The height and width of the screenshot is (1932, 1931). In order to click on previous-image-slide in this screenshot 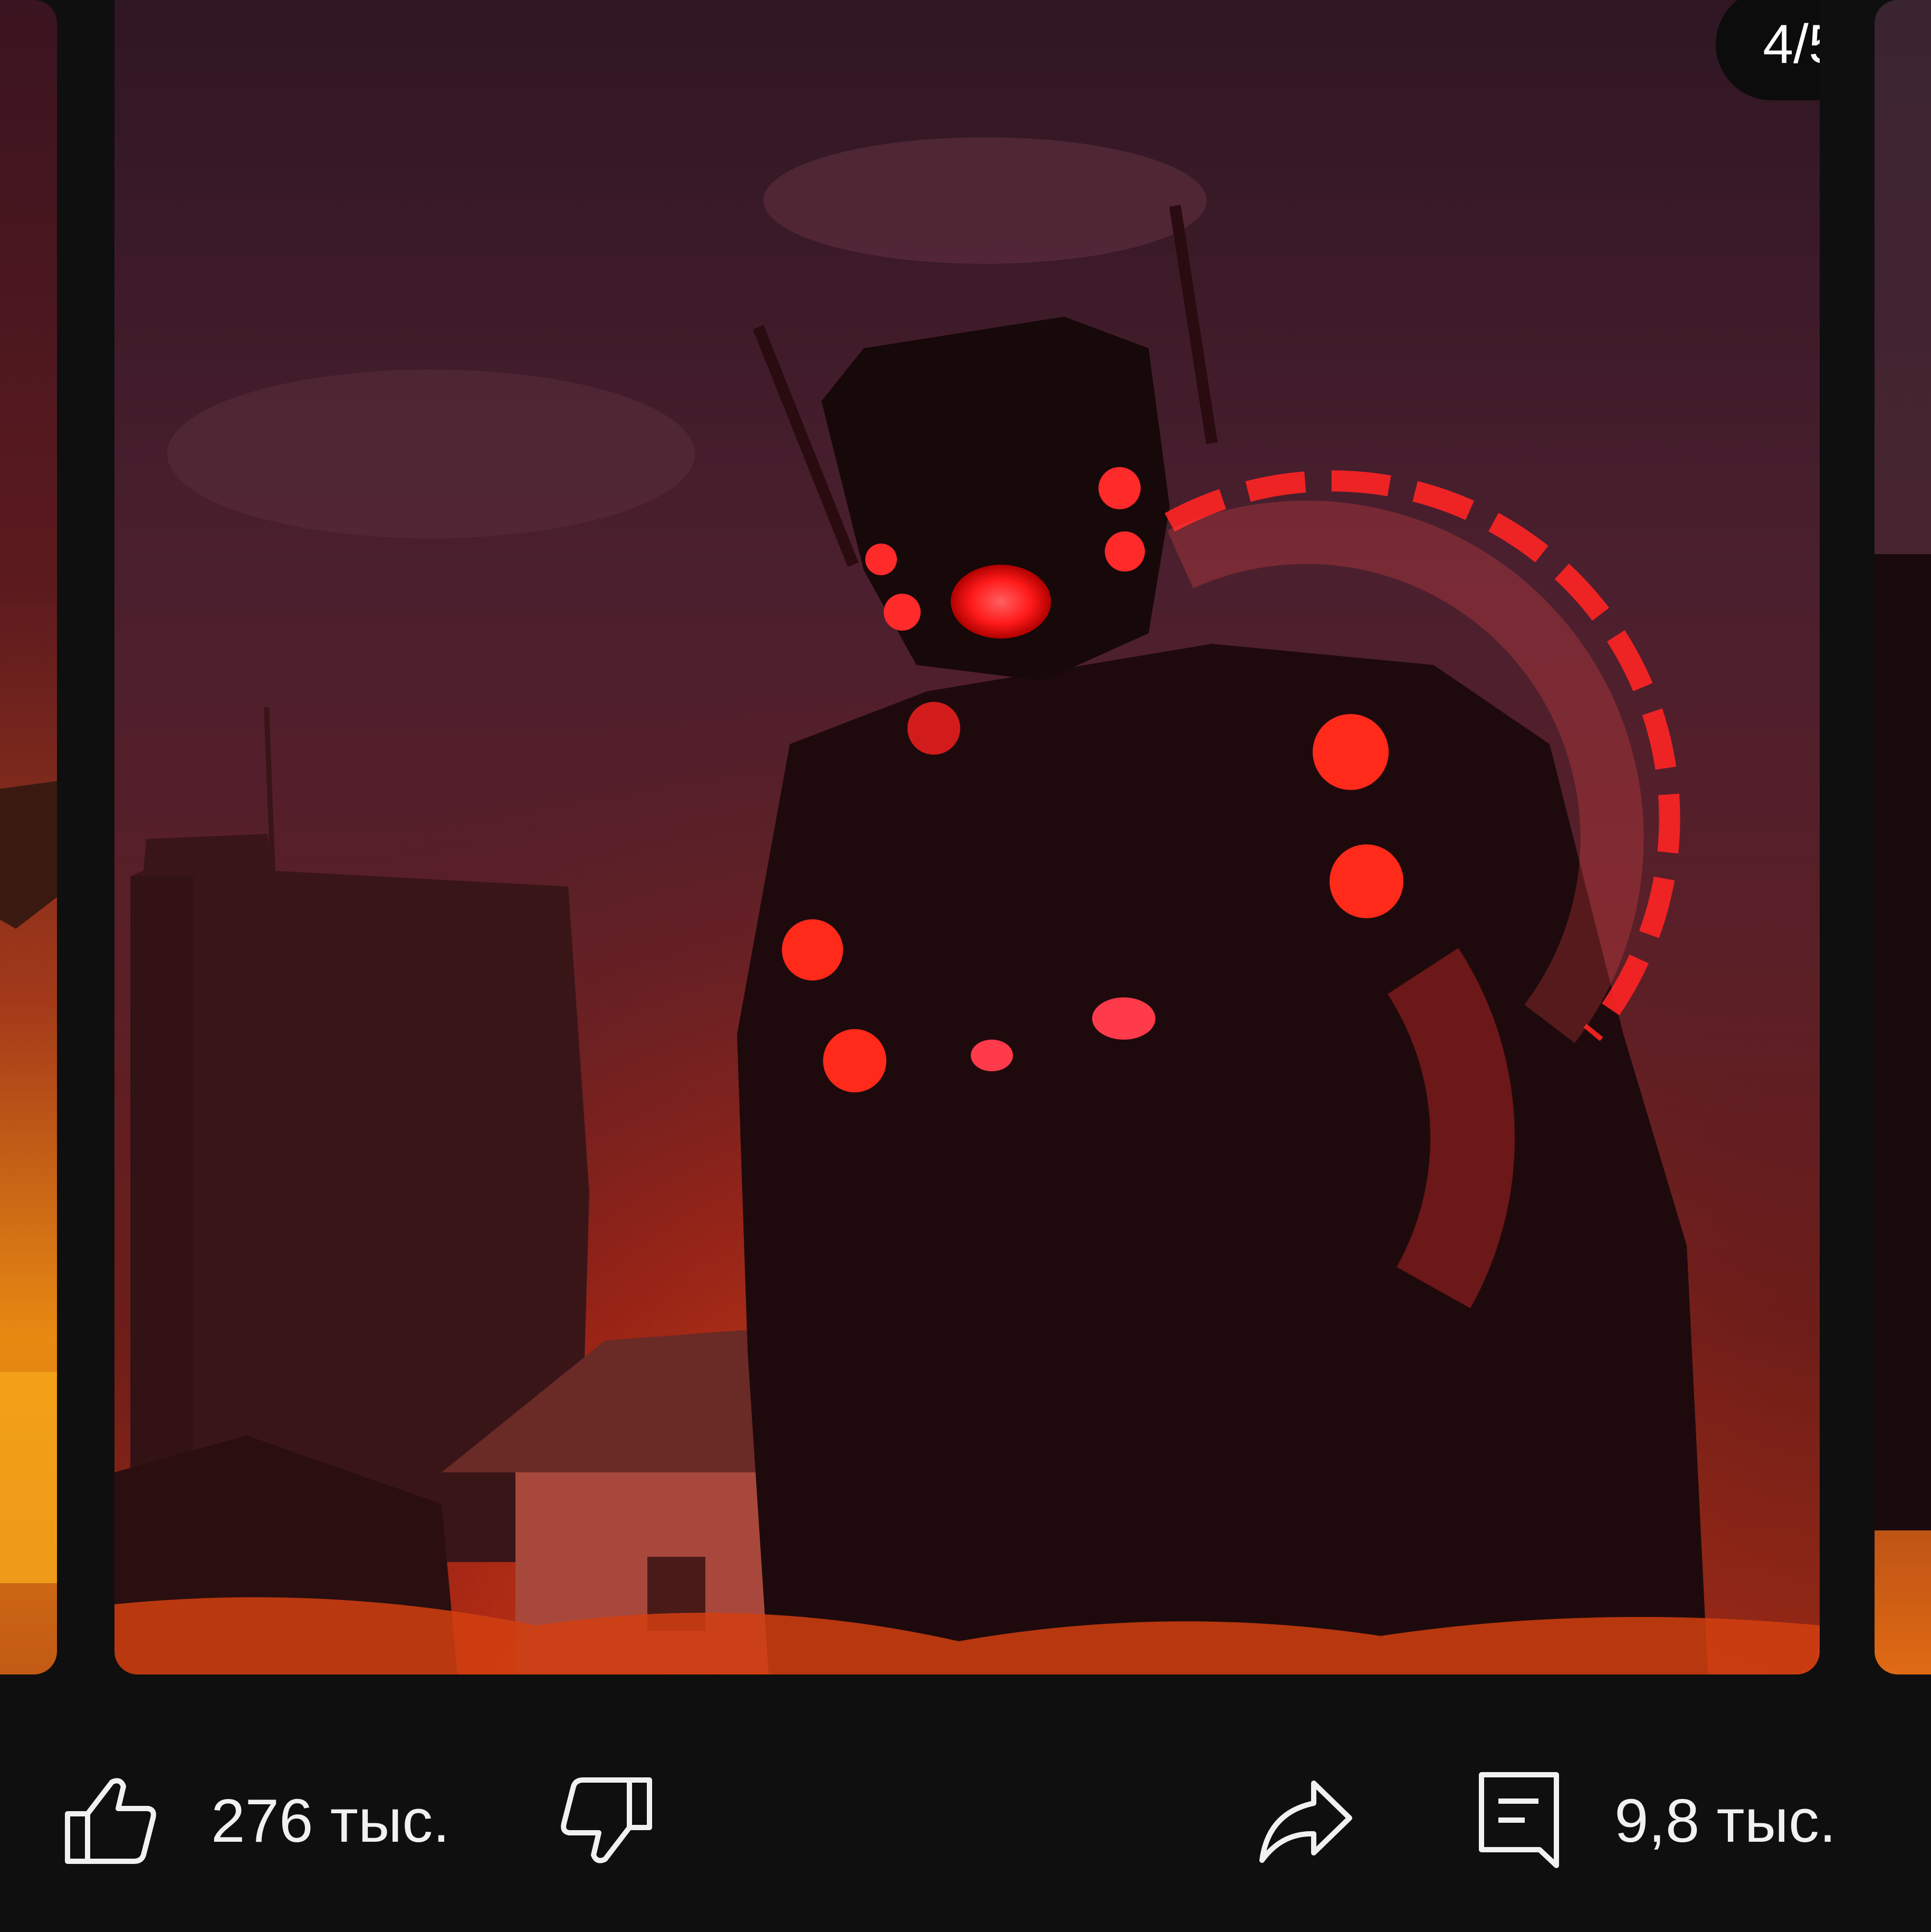, I will do `click(28, 837)`.